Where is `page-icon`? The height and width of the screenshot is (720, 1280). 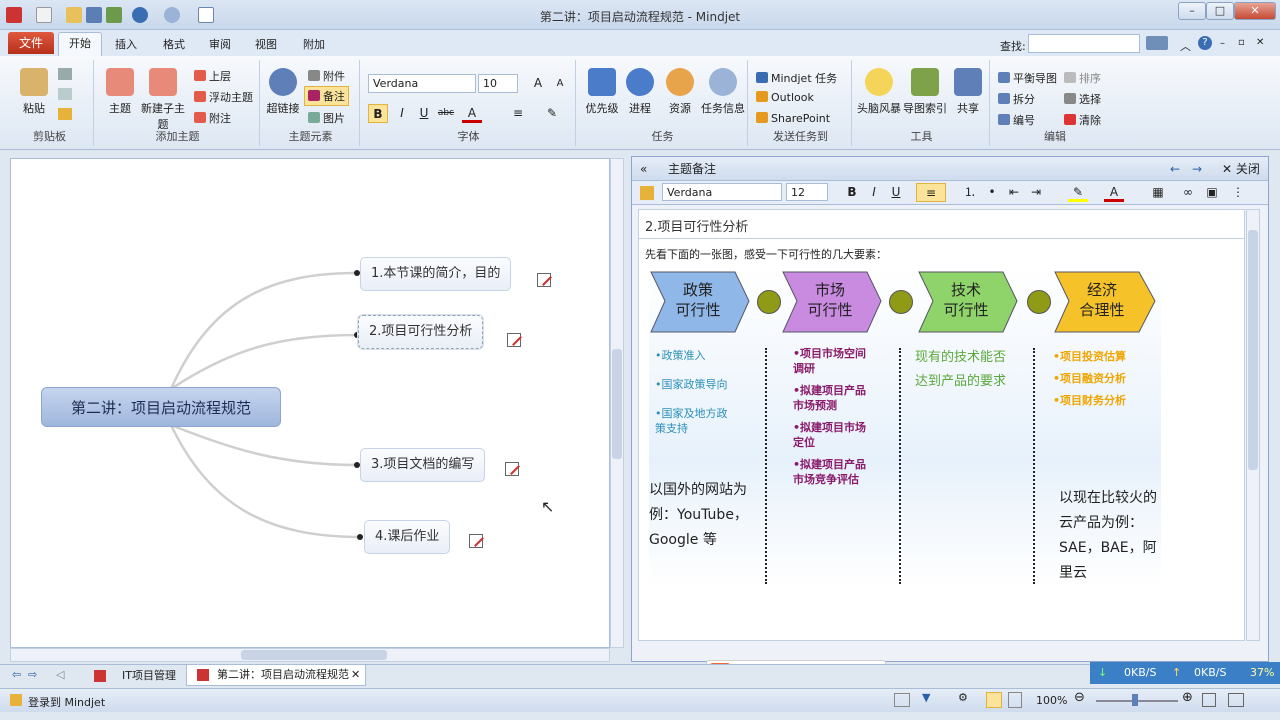
page-icon is located at coordinates (902, 700).